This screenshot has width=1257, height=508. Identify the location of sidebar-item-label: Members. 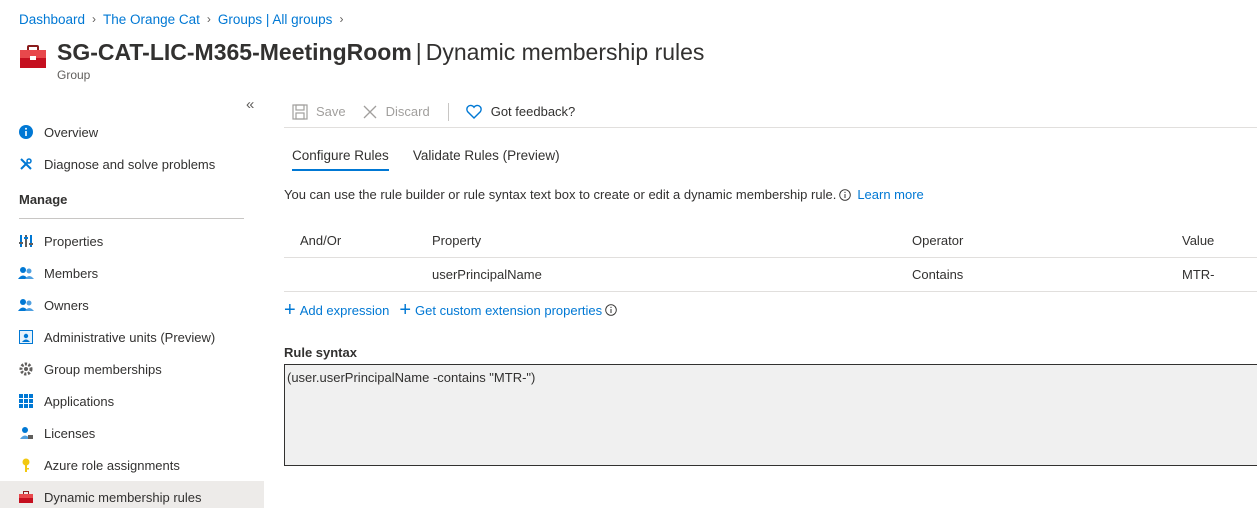
(71, 273).